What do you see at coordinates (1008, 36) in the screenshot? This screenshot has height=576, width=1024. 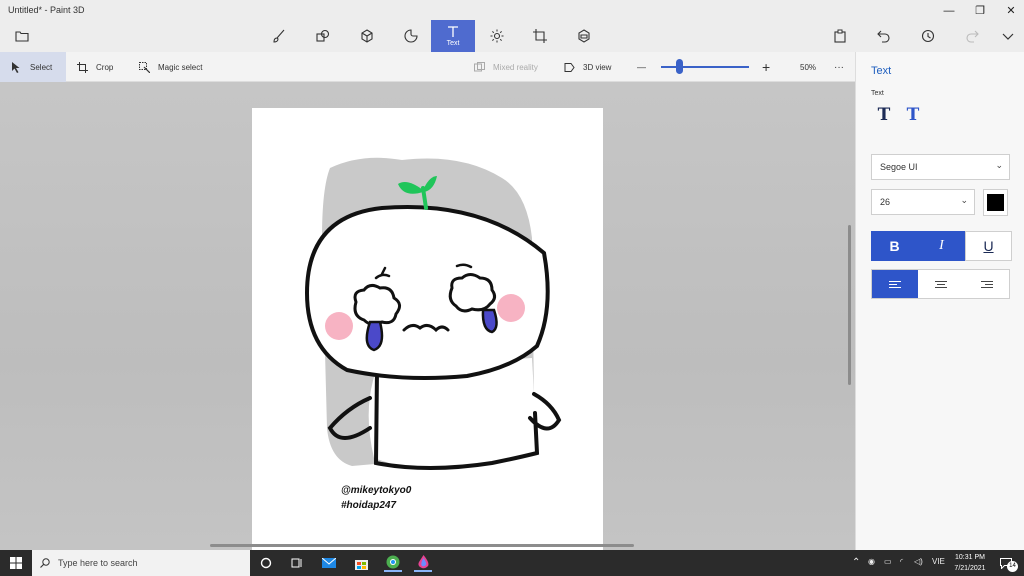 I see `chevron-down-icon` at bounding box center [1008, 36].